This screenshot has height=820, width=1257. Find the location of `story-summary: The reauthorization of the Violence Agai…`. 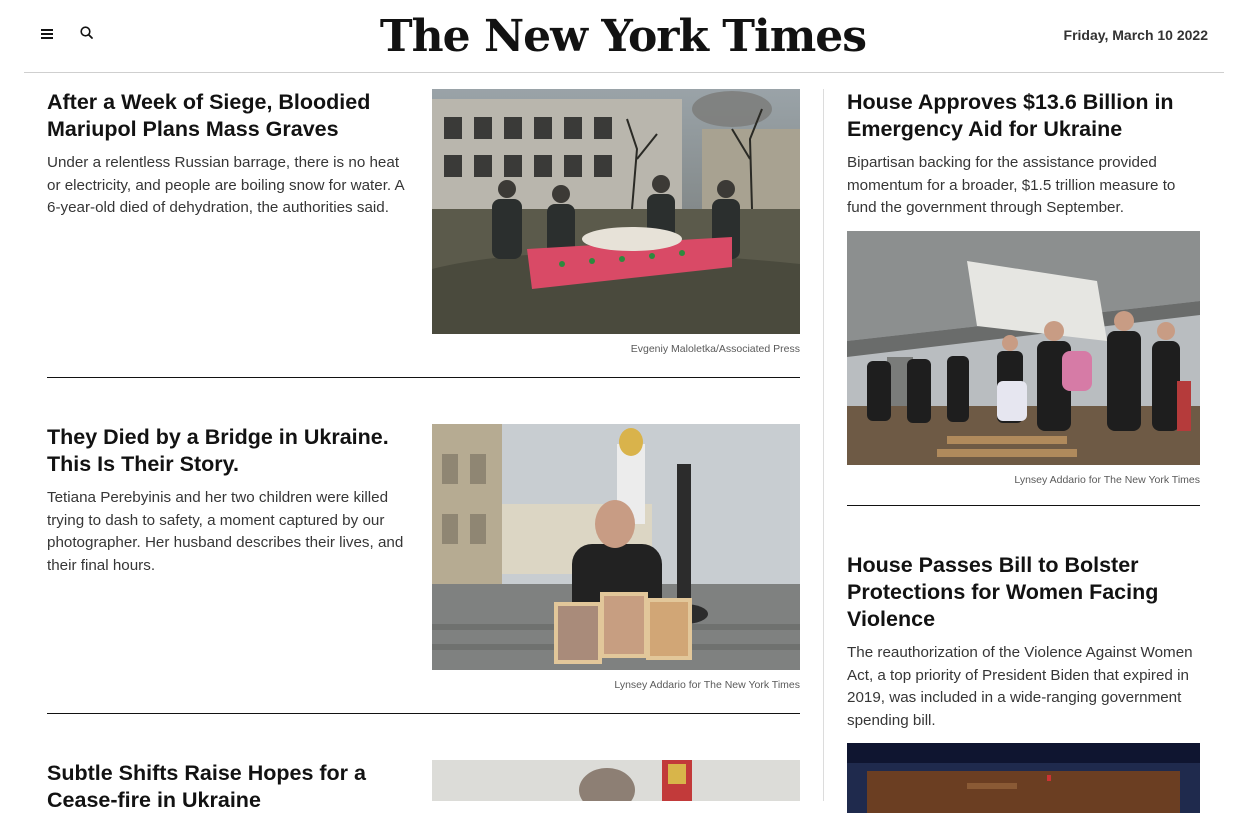

story-summary: The reauthorization of the Violence Agai… is located at coordinates (1023, 687).